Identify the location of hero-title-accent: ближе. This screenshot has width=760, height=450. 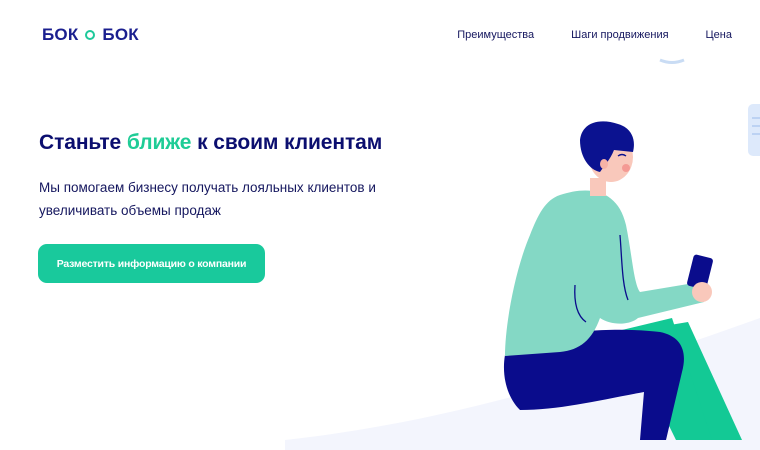
(159, 142).